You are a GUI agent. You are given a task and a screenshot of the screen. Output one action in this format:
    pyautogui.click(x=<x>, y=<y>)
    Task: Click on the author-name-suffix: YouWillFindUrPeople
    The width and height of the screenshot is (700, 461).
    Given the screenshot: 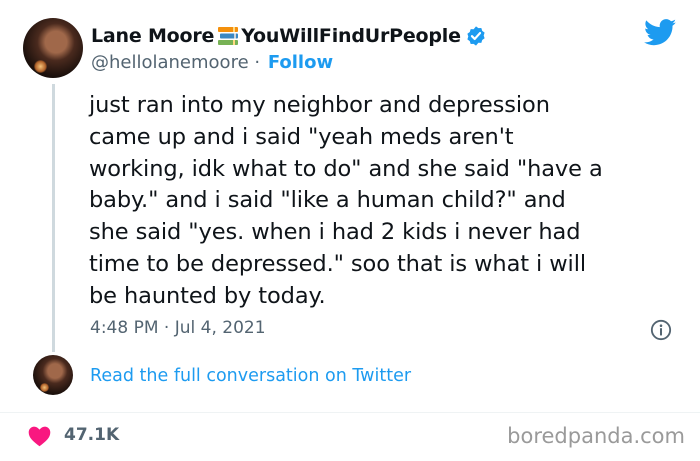 What is the action you would take?
    pyautogui.click(x=351, y=36)
    